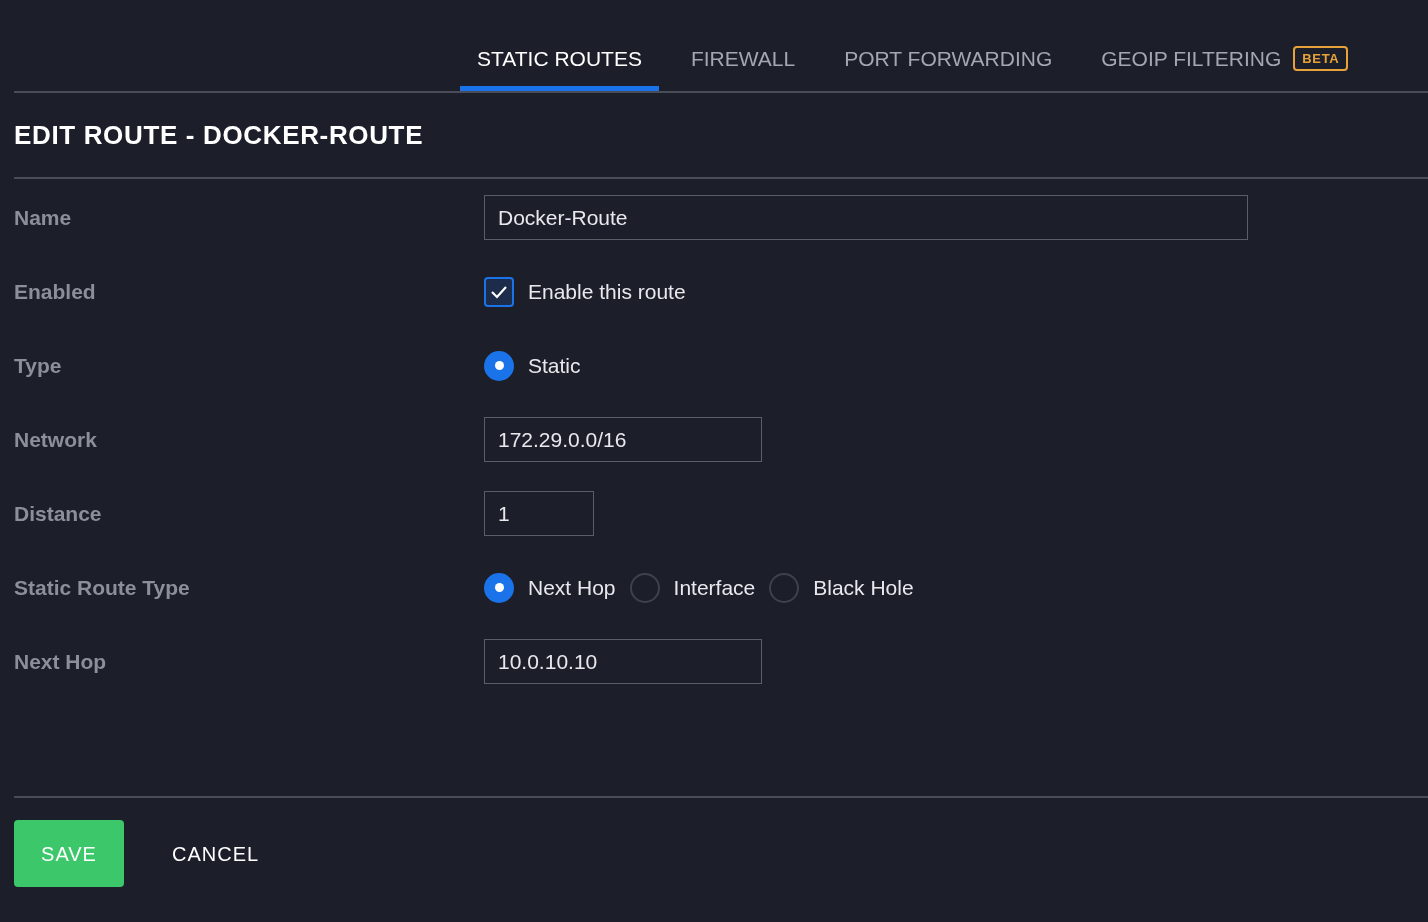  Describe the element at coordinates (539, 513) in the screenshot. I see `text-field: 1` at that location.